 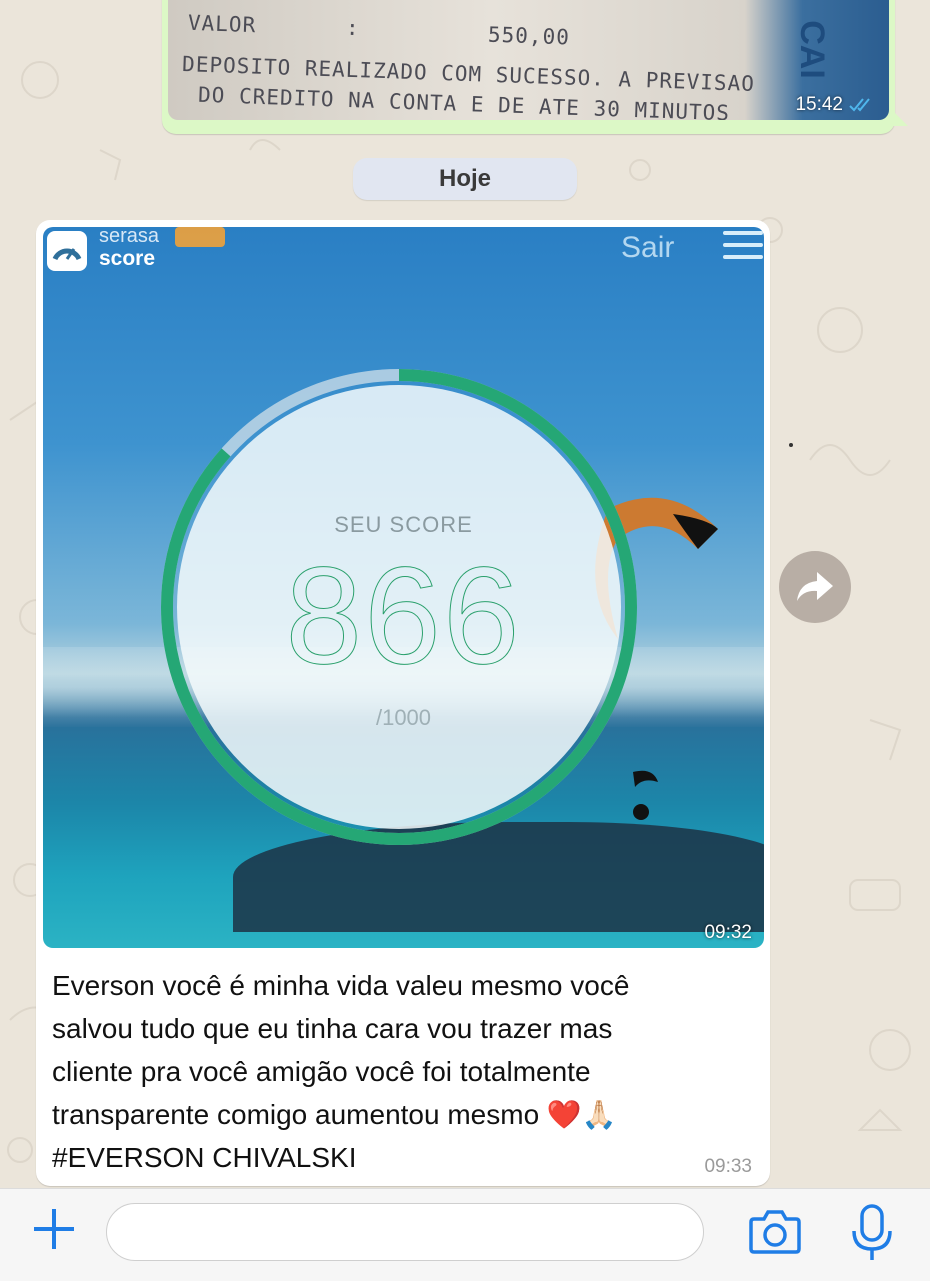 I want to click on stray-dot, so click(x=791, y=445).